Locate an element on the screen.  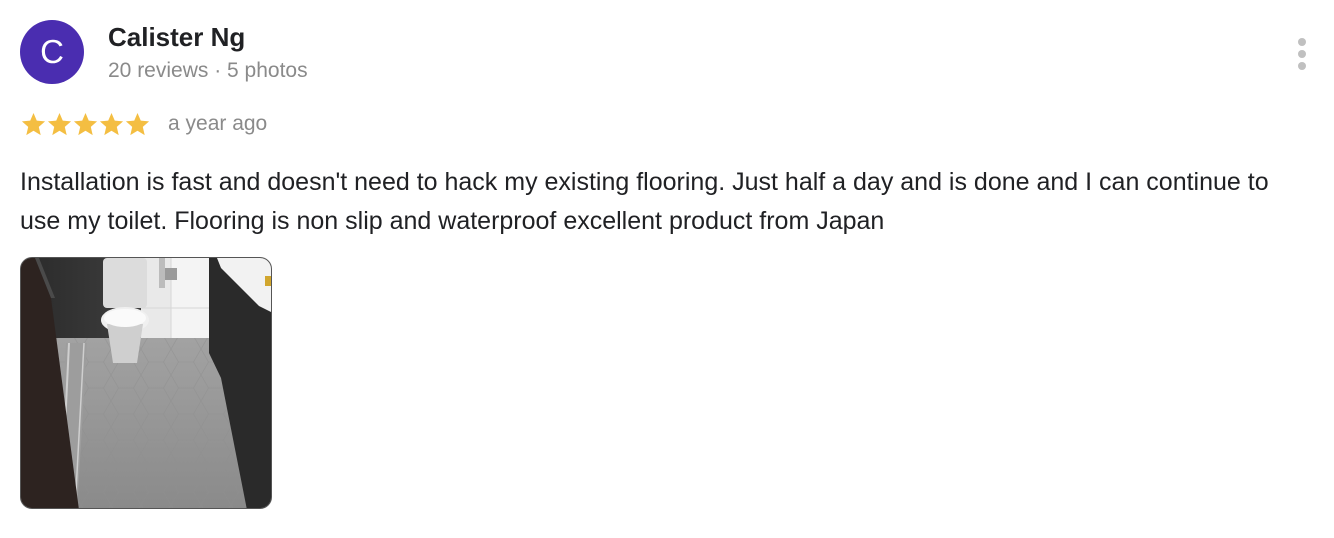
avatar: C is located at coordinates (52, 52).